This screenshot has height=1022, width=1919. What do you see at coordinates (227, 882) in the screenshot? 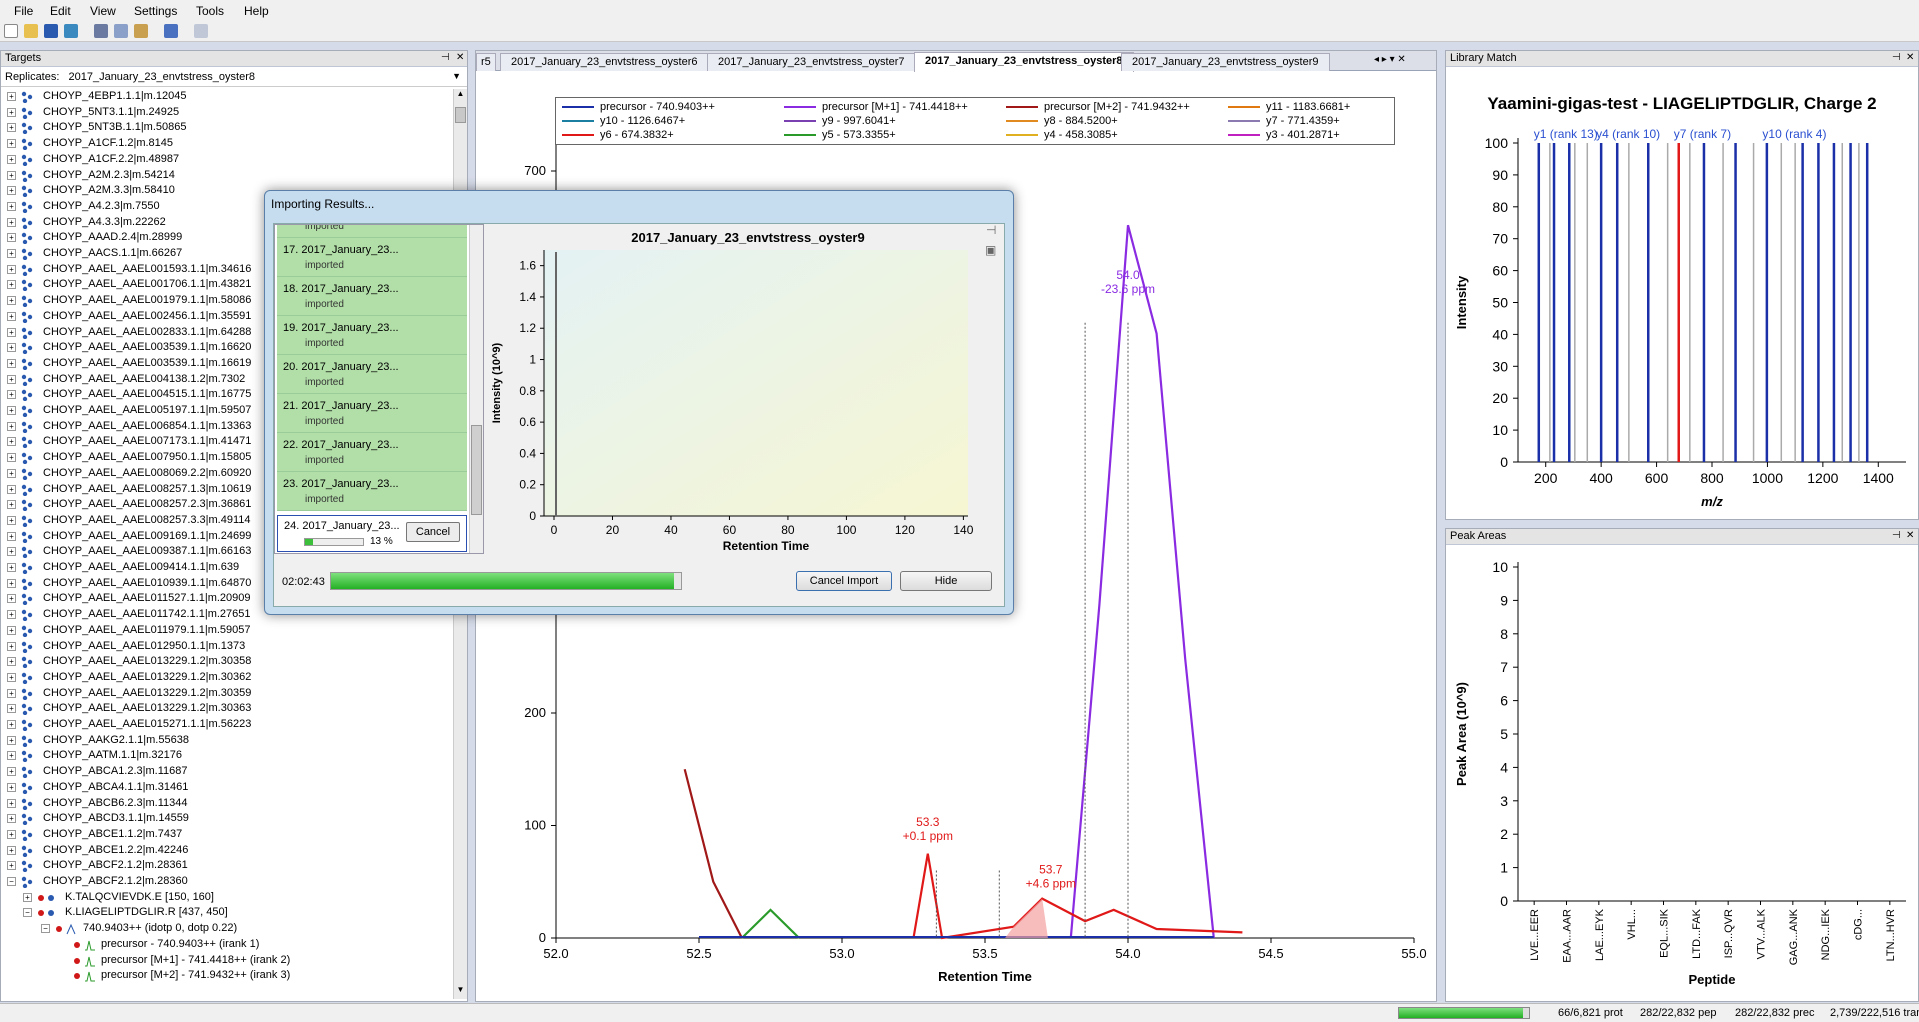
I see `tree-item: − CHOYP_ABCF2.1.2|m.28360` at bounding box center [227, 882].